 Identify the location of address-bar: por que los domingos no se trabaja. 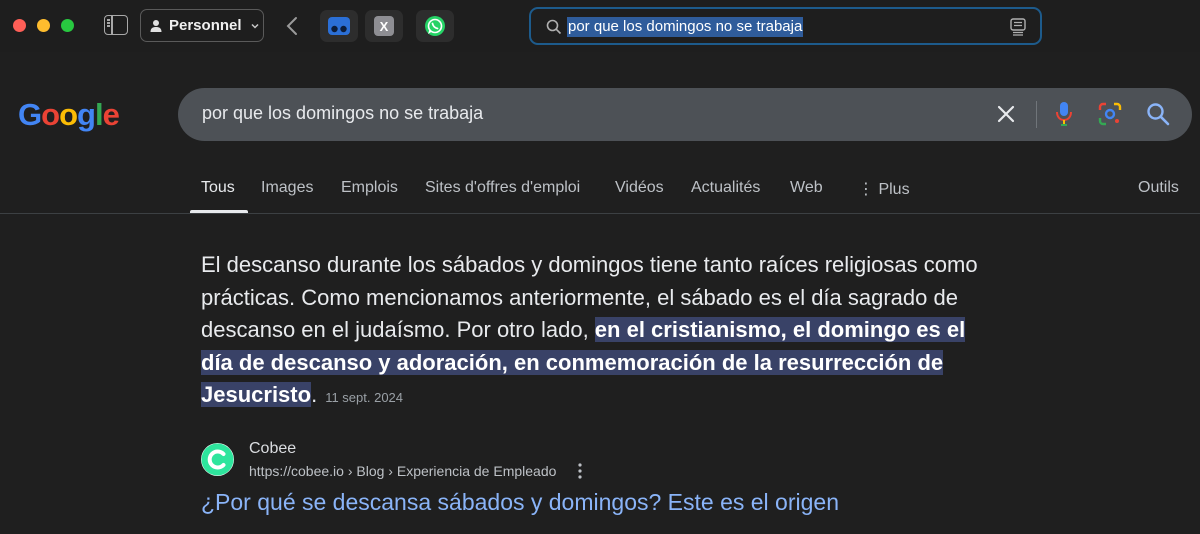
(785, 26).